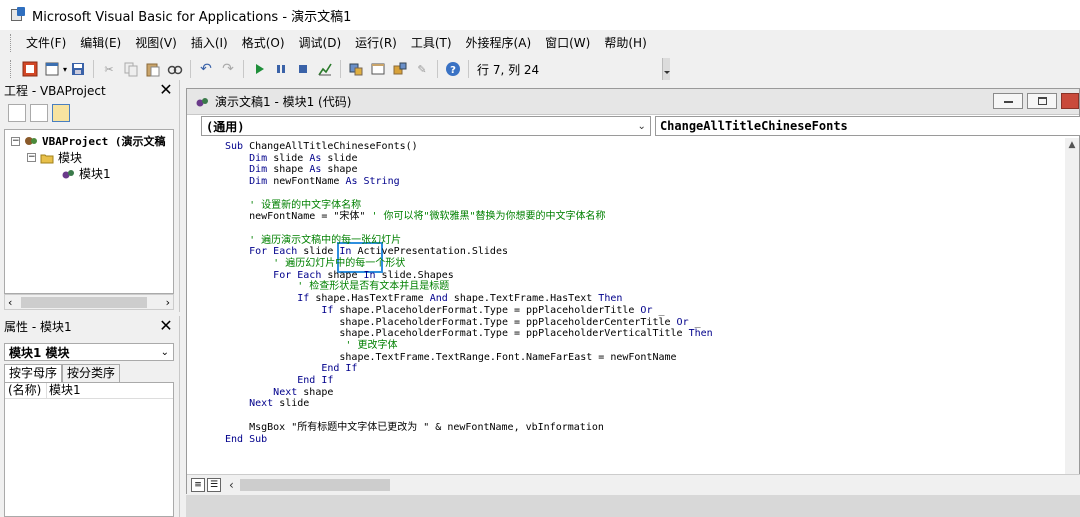 The height and width of the screenshot is (517, 1080). Describe the element at coordinates (90, 416) in the screenshot. I see `properties-window: 属性 - 模块1 ✕ 模块1 模块 ⌄ 按字母序 按分类序 (名称) 模块1` at that location.